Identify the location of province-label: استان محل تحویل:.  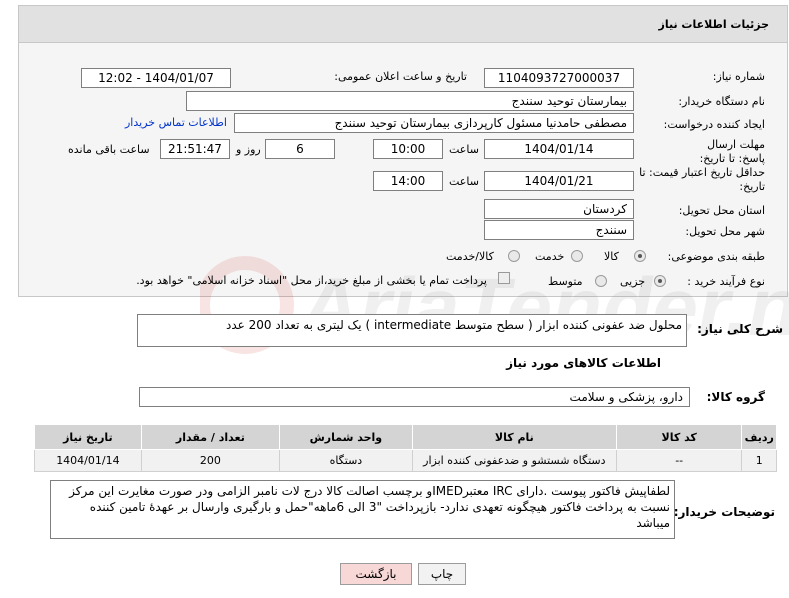
(721, 210).